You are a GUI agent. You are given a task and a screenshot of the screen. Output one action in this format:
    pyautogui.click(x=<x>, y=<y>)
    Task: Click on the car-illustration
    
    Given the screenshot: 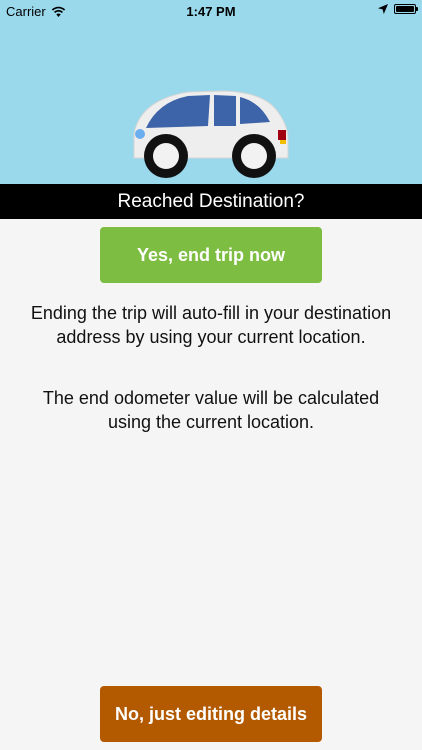 What is the action you would take?
    pyautogui.click(x=211, y=134)
    